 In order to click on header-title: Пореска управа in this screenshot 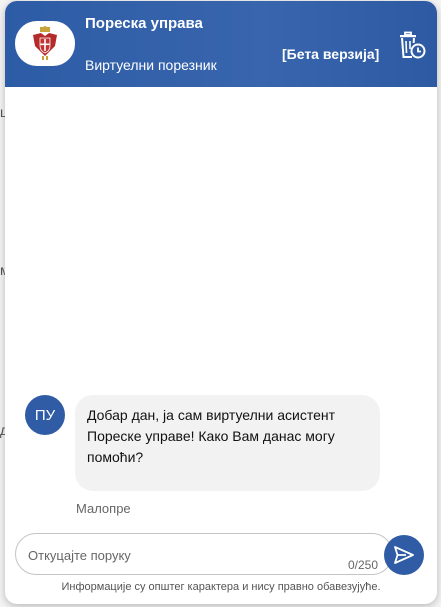, I will do `click(144, 23)`.